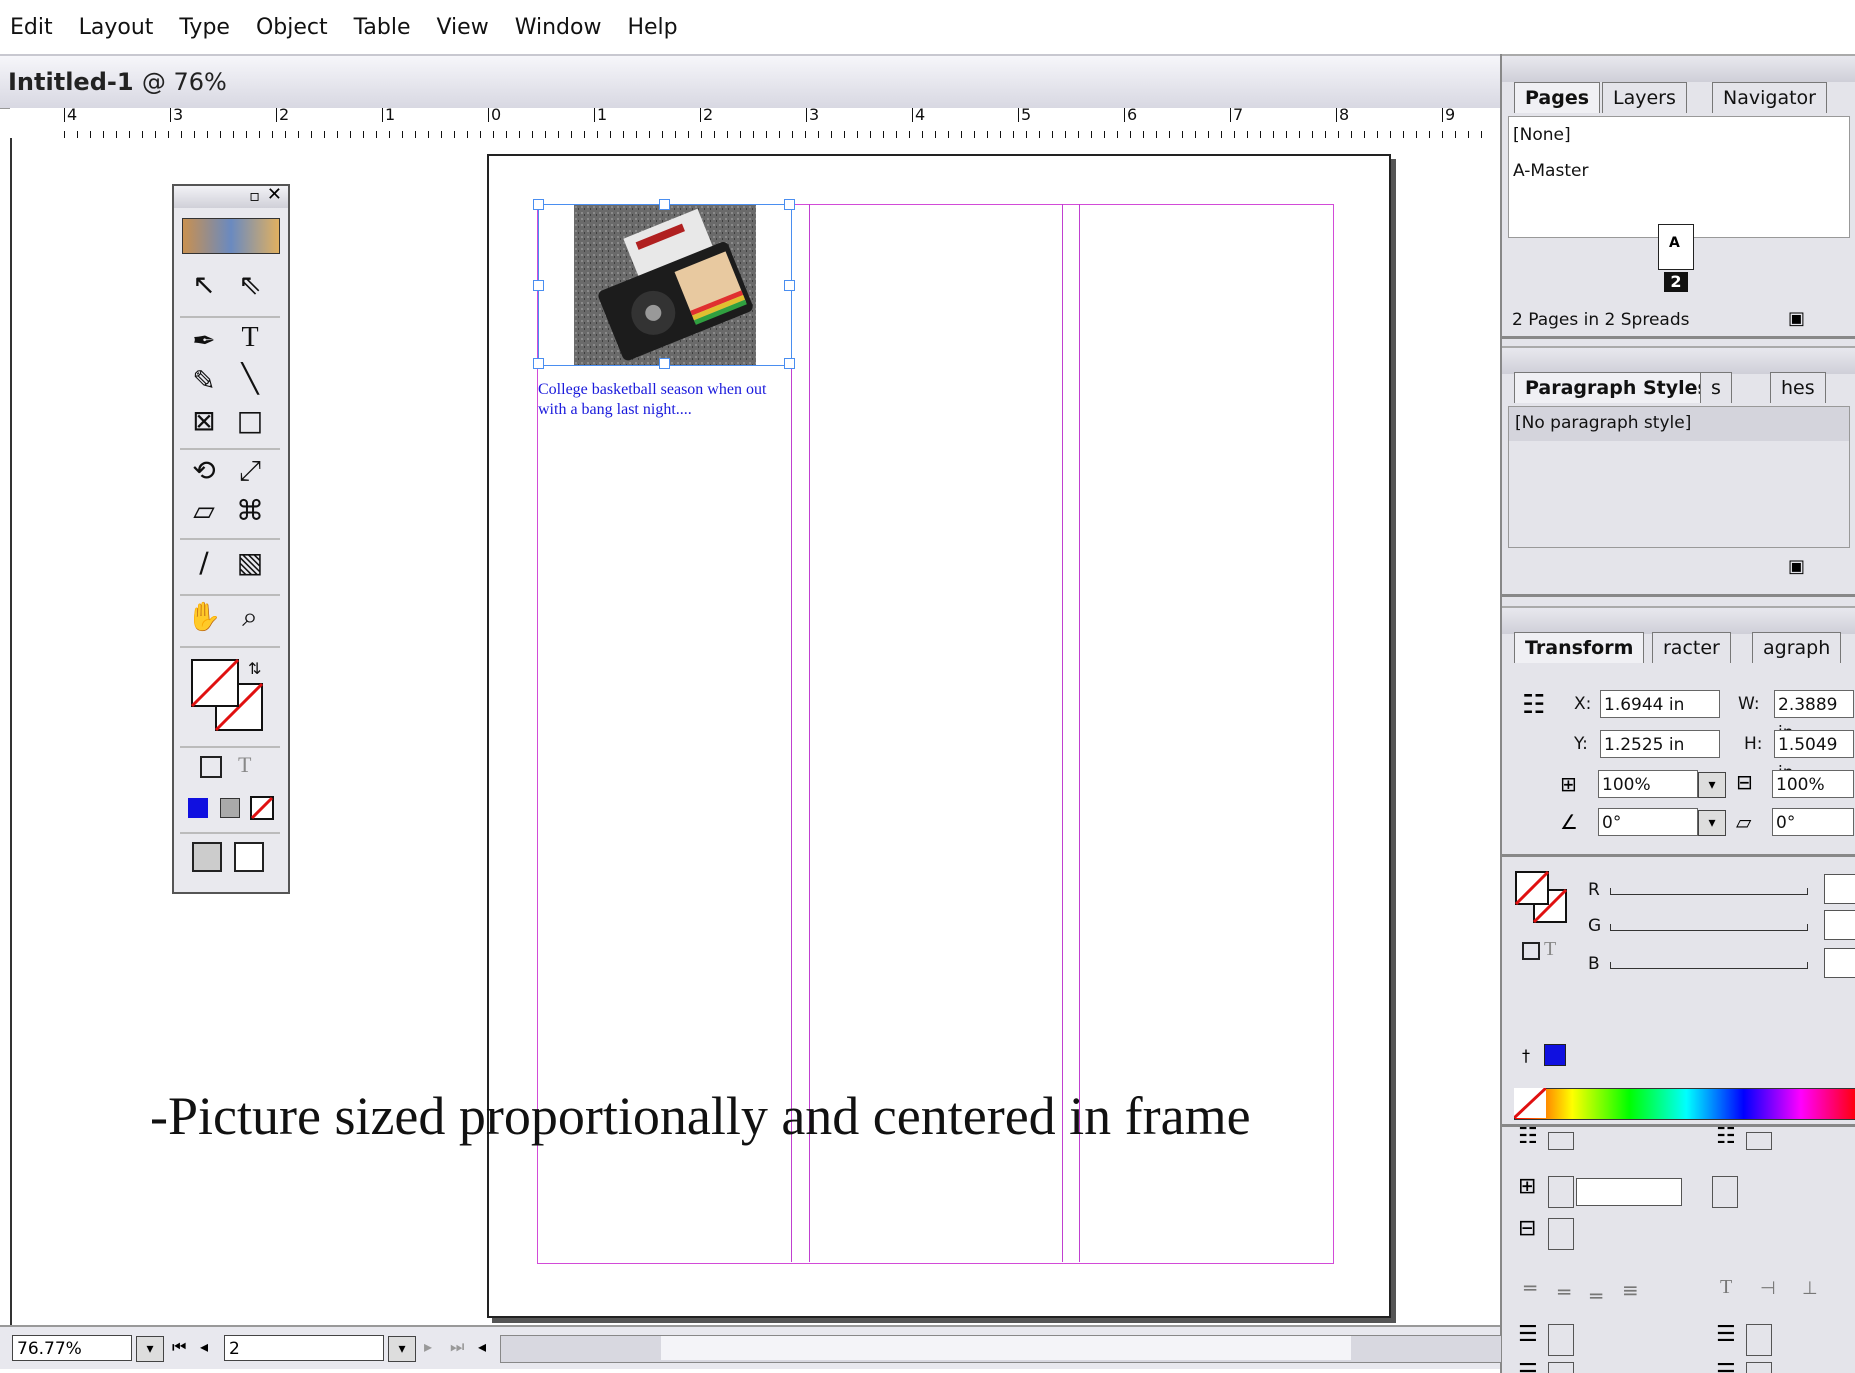 This screenshot has height=1373, width=1855. Describe the element at coordinates (207, 857) in the screenshot. I see `normal-view-icon` at that location.